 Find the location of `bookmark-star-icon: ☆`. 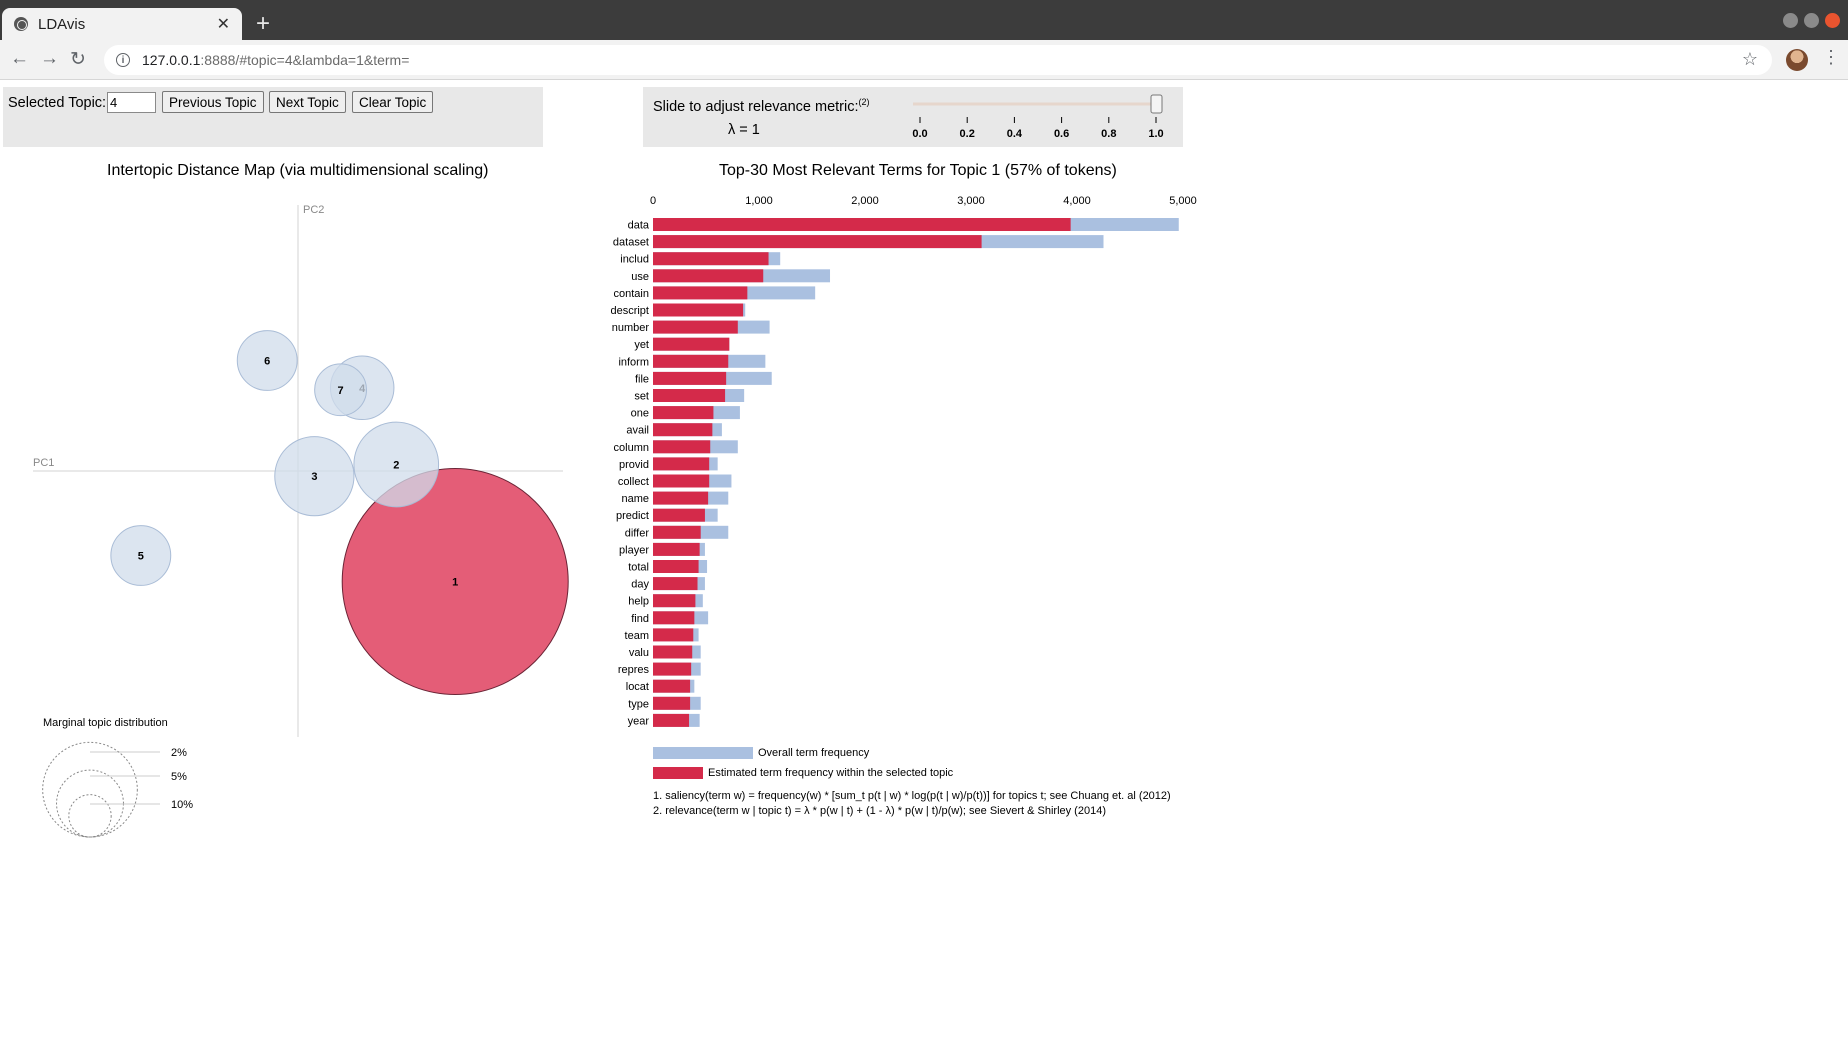

bookmark-star-icon: ☆ is located at coordinates (1750, 59).